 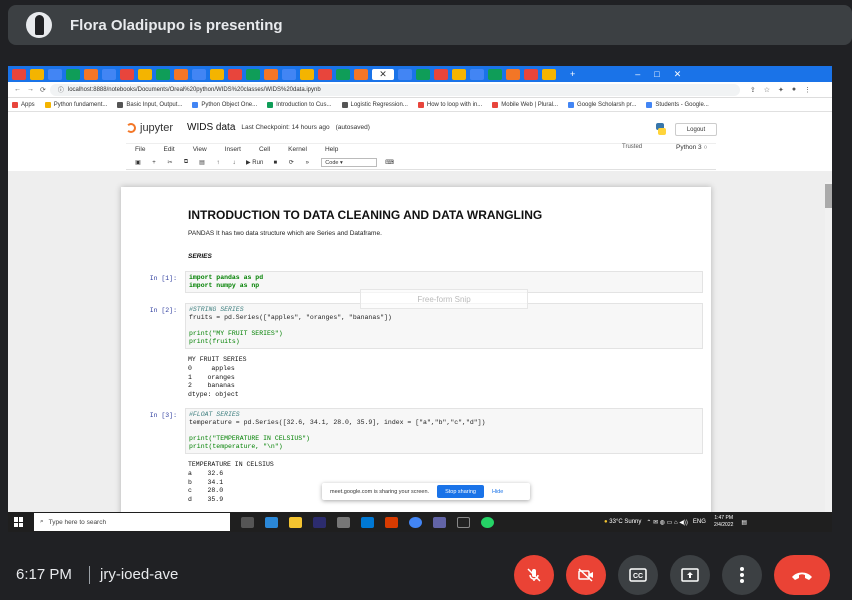 What do you see at coordinates (186, 162) in the screenshot?
I see `copy-icon: ⧉` at bounding box center [186, 162].